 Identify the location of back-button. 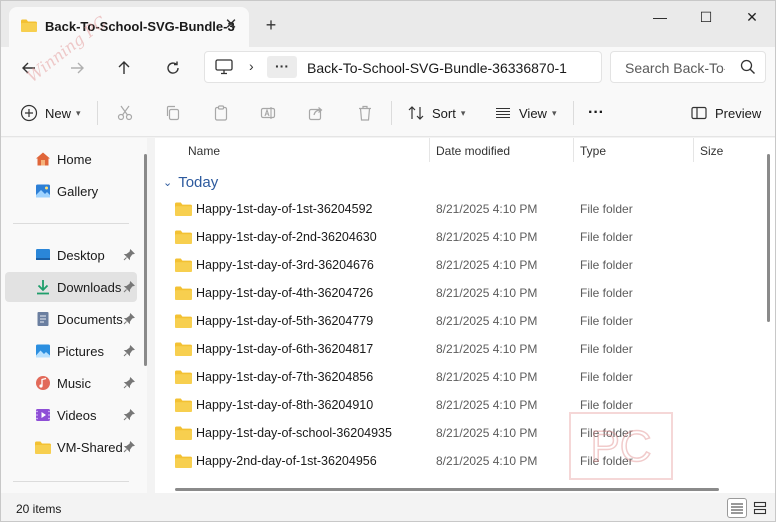
(29, 68).